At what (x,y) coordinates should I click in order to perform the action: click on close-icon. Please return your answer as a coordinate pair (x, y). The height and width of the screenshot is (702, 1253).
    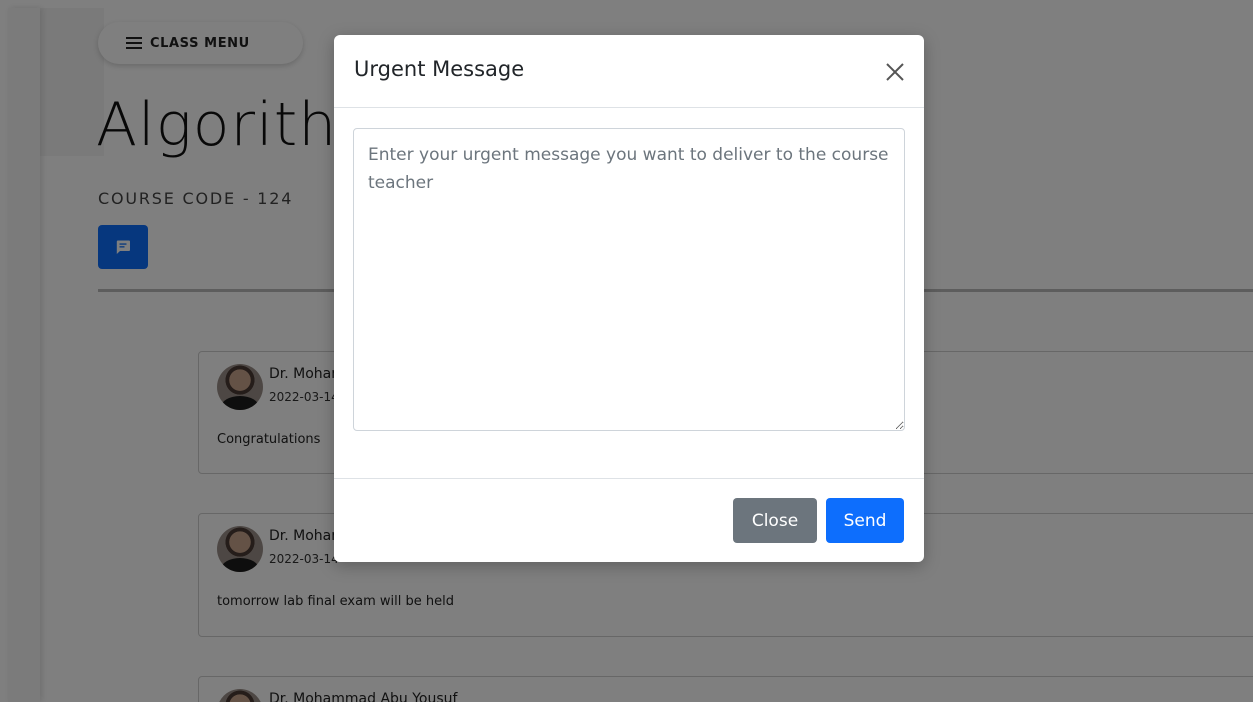
    Looking at the image, I should click on (895, 72).